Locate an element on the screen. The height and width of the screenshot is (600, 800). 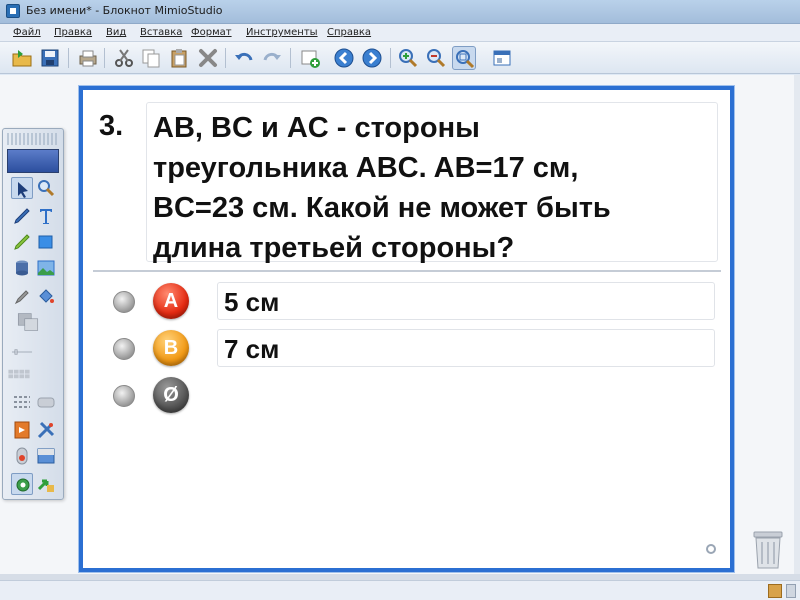
scroll-status-icon is located at coordinates (791, 591).